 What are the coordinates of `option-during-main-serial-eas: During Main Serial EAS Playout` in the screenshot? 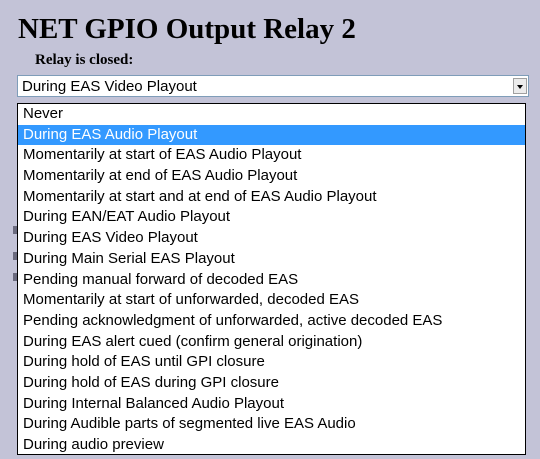 It's located at (271, 259).